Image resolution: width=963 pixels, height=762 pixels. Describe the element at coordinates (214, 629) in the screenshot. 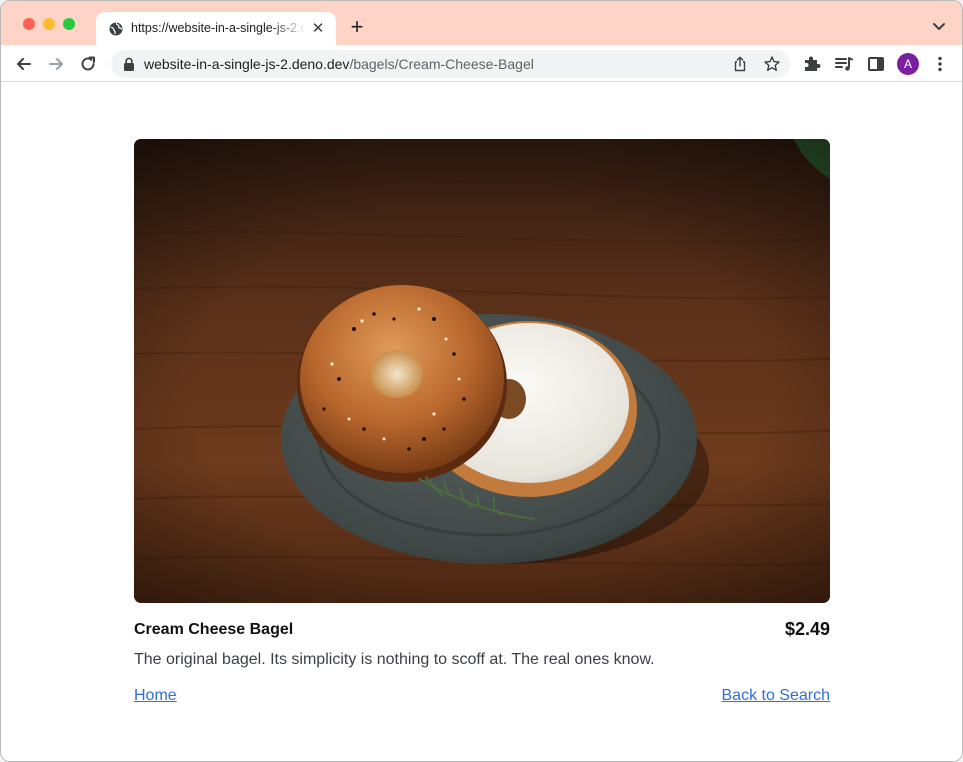

I see `product-name: Cream Cheese Bagel` at that location.